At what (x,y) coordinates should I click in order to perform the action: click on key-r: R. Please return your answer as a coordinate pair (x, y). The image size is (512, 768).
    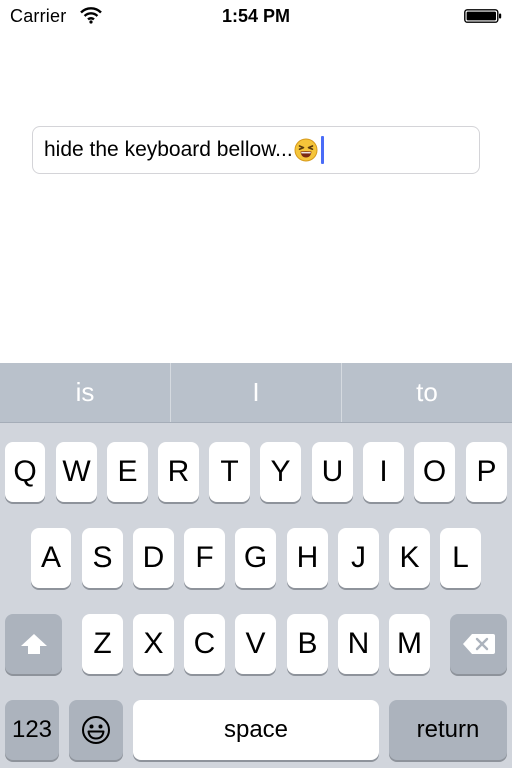
    Looking at the image, I should click on (178, 472).